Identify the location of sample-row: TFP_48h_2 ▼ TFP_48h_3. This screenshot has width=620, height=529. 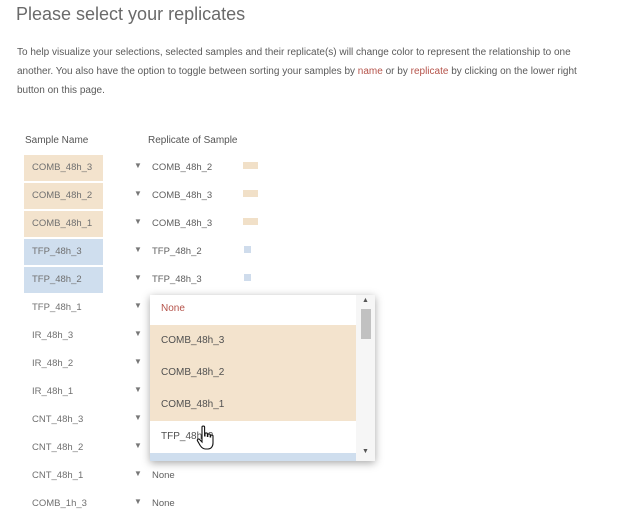
(204, 280).